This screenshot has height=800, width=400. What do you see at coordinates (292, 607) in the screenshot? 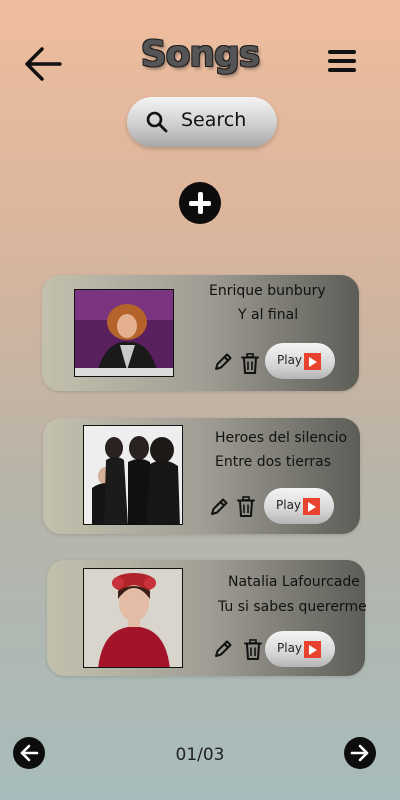
I see `song-title: Tu si sabes quererme` at bounding box center [292, 607].